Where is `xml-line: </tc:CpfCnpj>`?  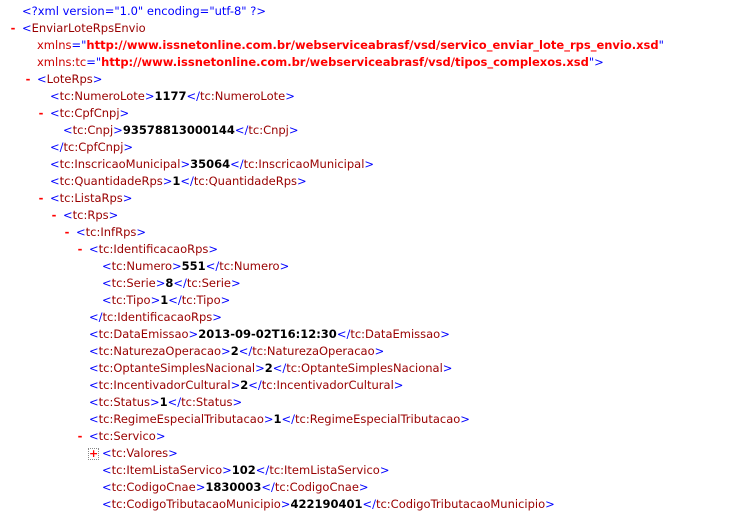
xml-line: </tc:CpfCnpj> is located at coordinates (375, 147).